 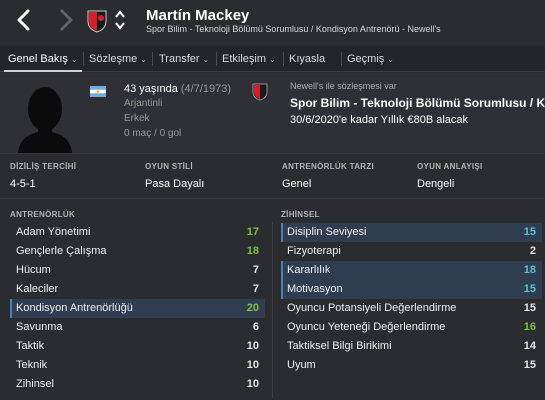 What do you see at coordinates (143, 103) in the screenshot?
I see `nationality: Arjantinli` at bounding box center [143, 103].